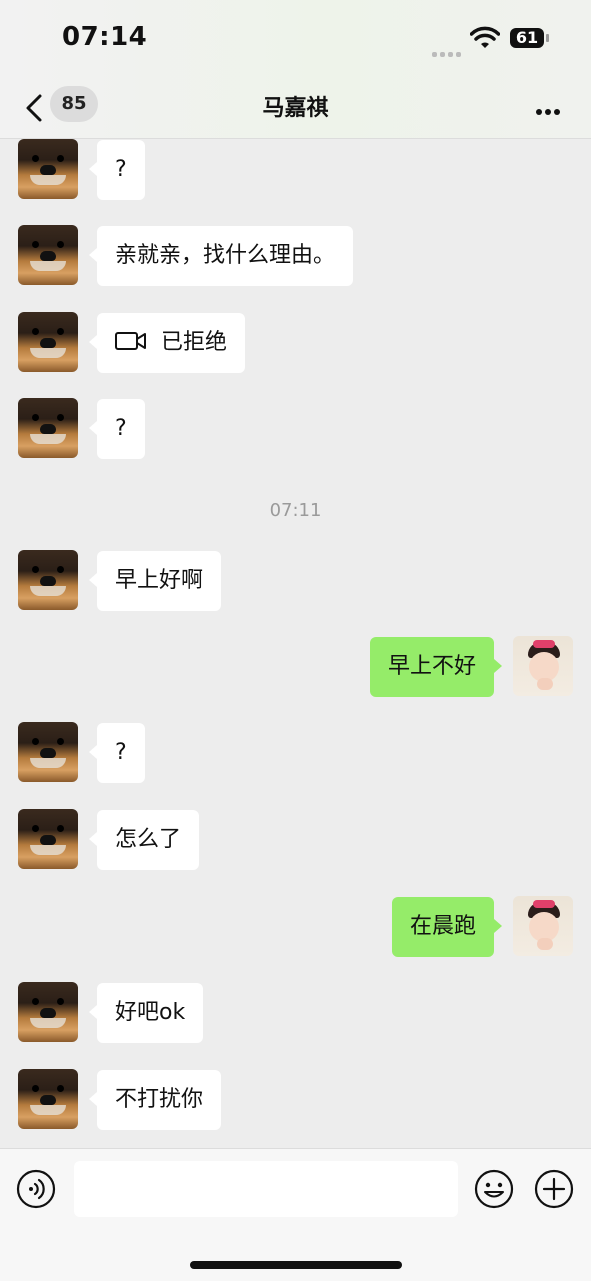 The image size is (591, 1281). What do you see at coordinates (295, 927) in the screenshot?
I see `message-row: 在晨跑` at bounding box center [295, 927].